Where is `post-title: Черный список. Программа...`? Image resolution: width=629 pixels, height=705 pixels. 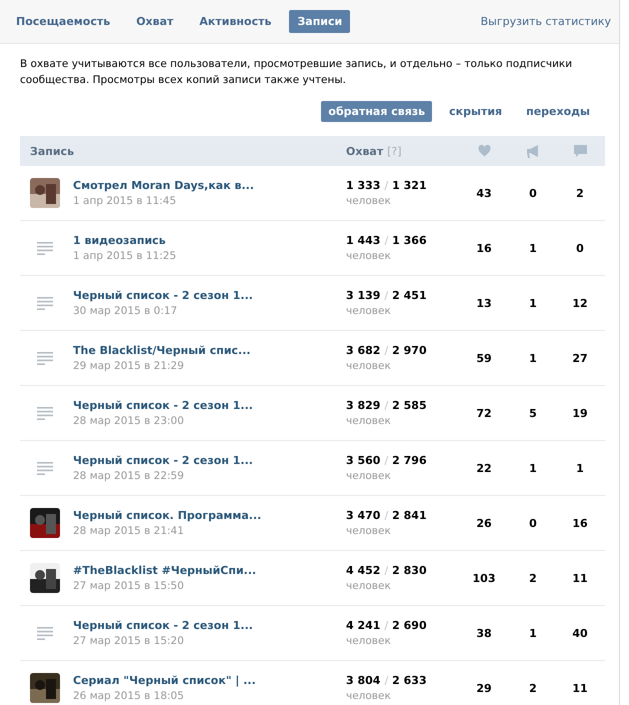 post-title: Черный список. Программа... is located at coordinates (167, 515).